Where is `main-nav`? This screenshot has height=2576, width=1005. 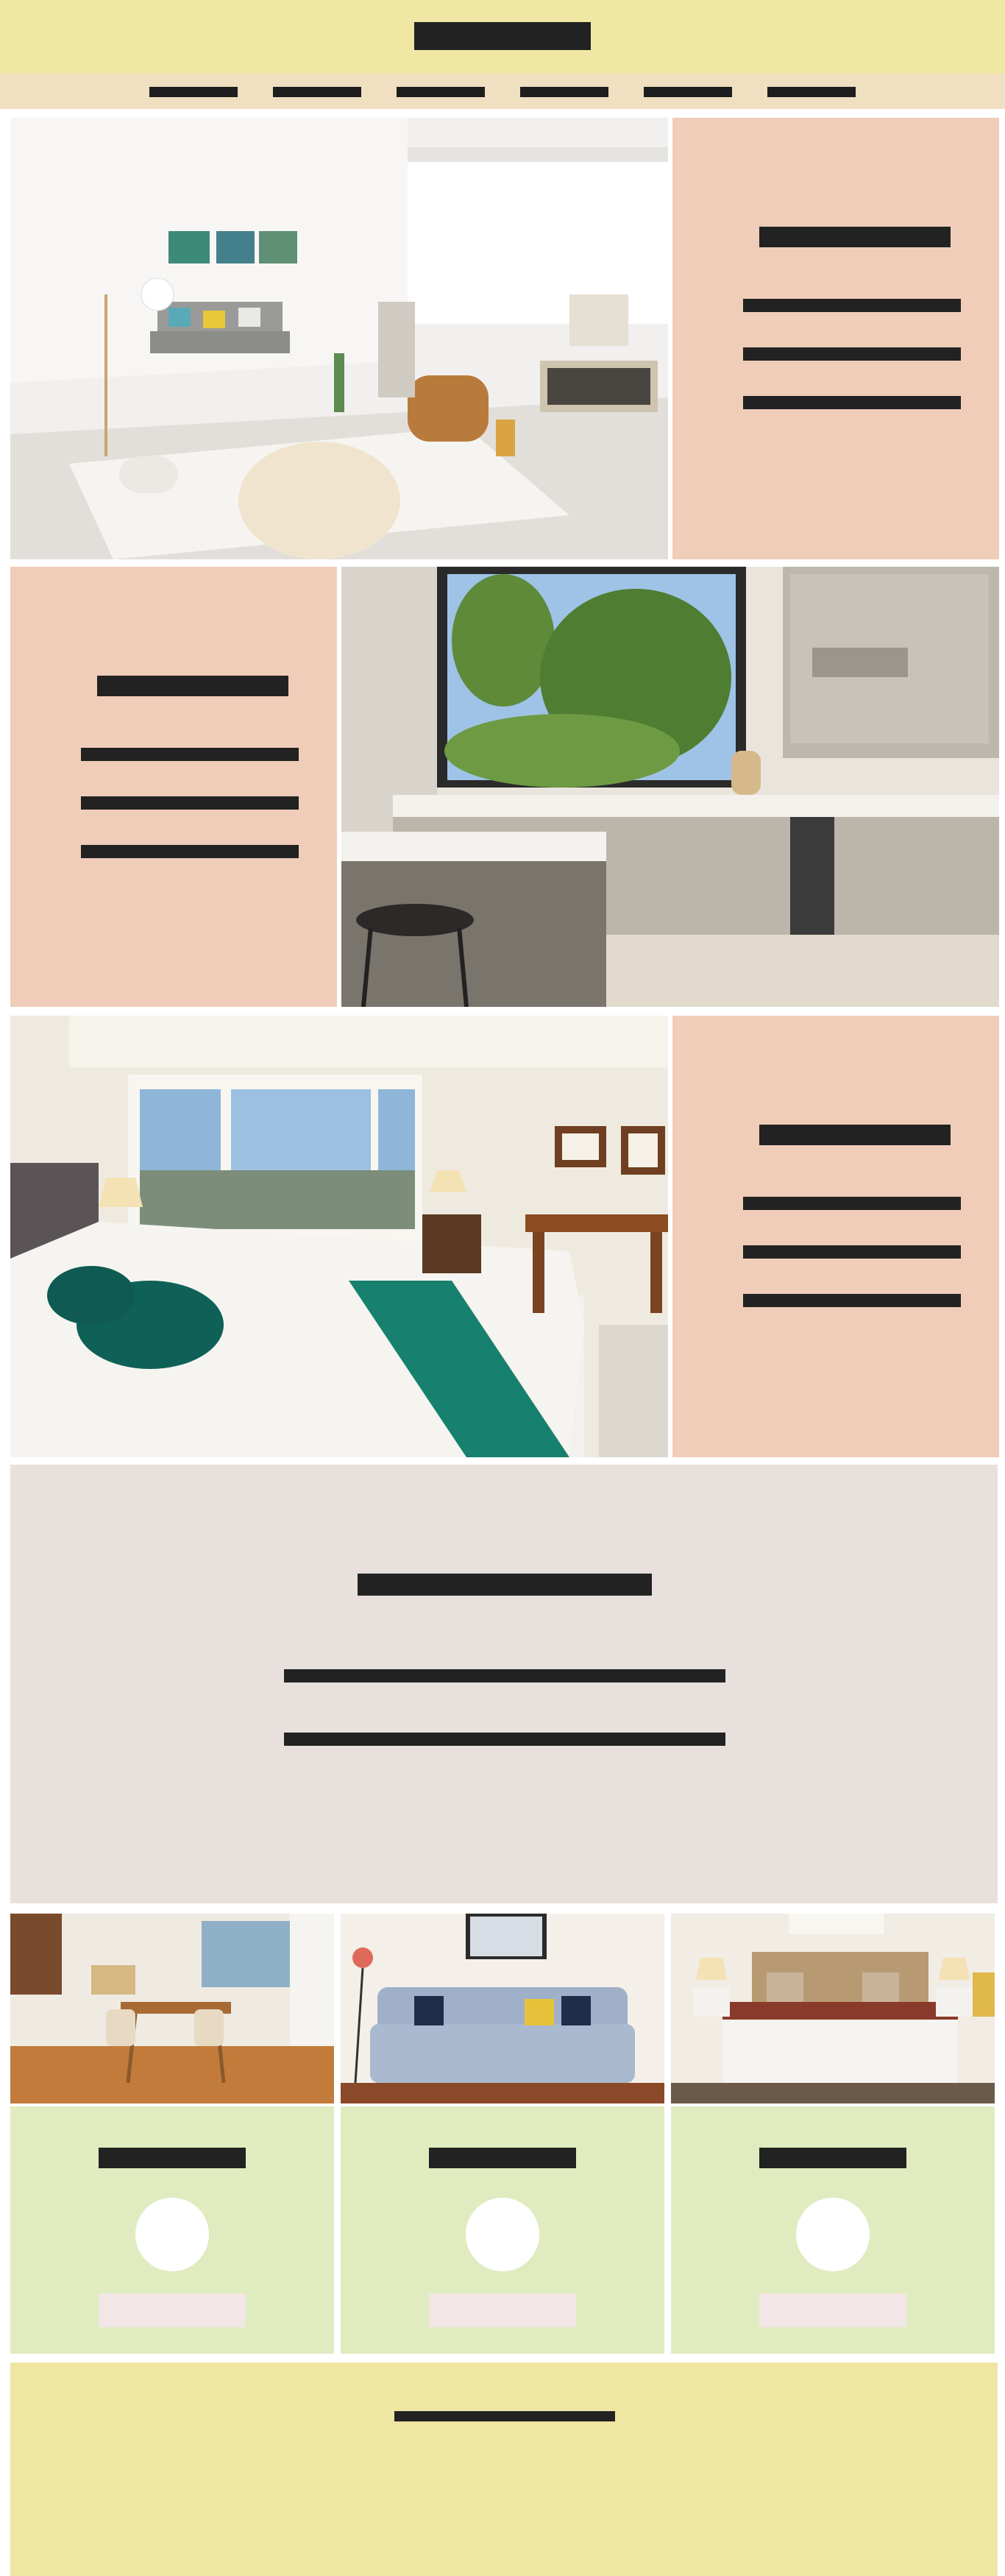 main-nav is located at coordinates (502, 91).